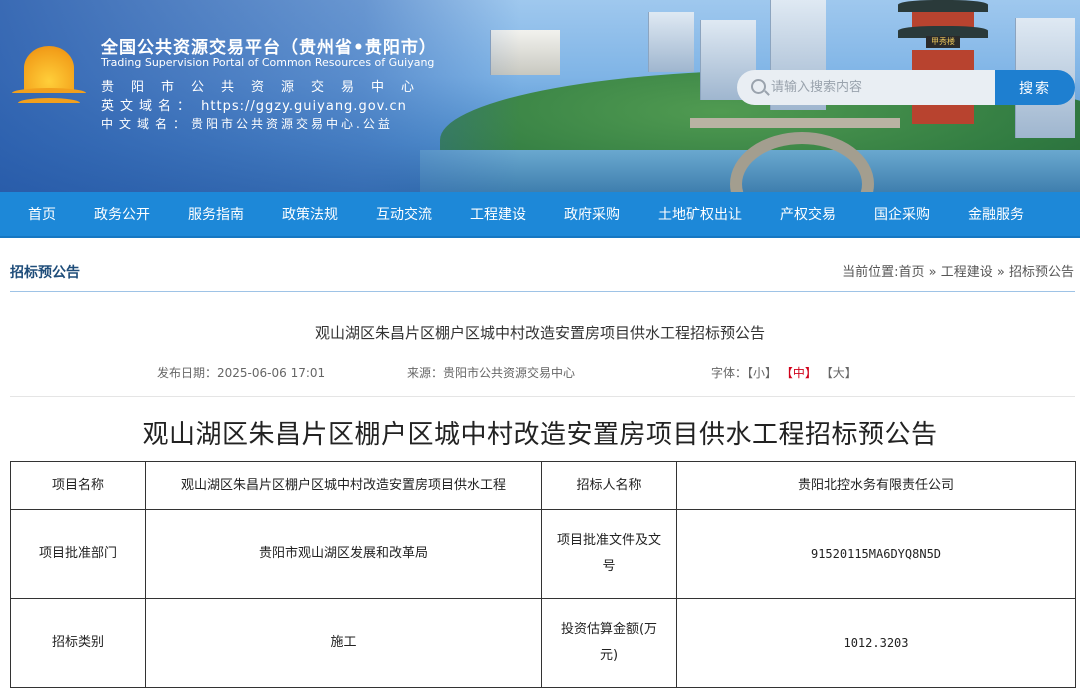 This screenshot has width=1080, height=690. What do you see at coordinates (700, 215) in the screenshot?
I see `nav-item-land-mining: 土地矿权出让` at bounding box center [700, 215].